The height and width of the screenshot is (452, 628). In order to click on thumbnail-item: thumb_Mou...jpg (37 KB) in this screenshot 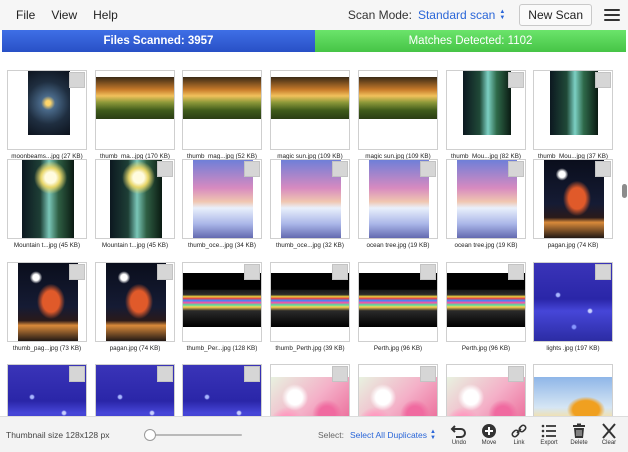, I will do `click(573, 115)`.